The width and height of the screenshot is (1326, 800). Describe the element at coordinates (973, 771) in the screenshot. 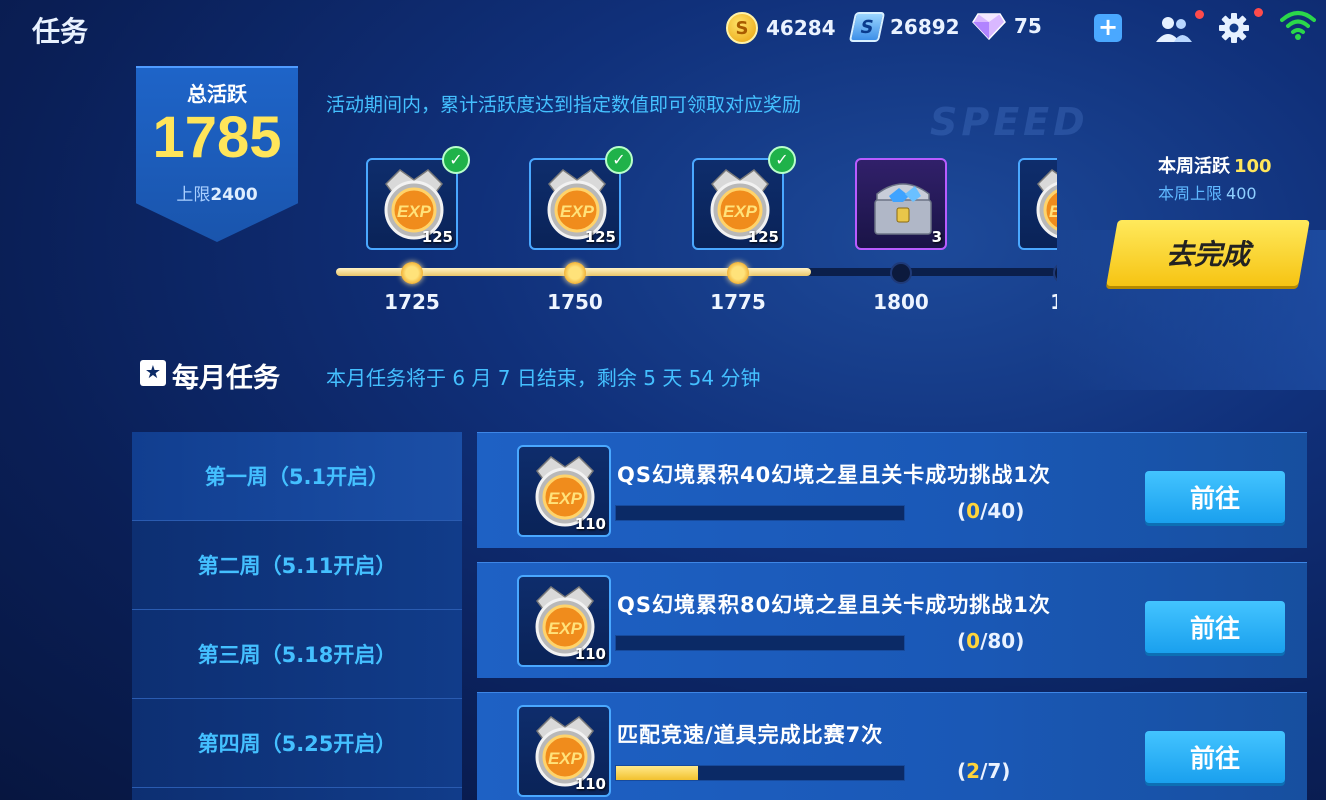

I see `task-progress-current: 2` at that location.